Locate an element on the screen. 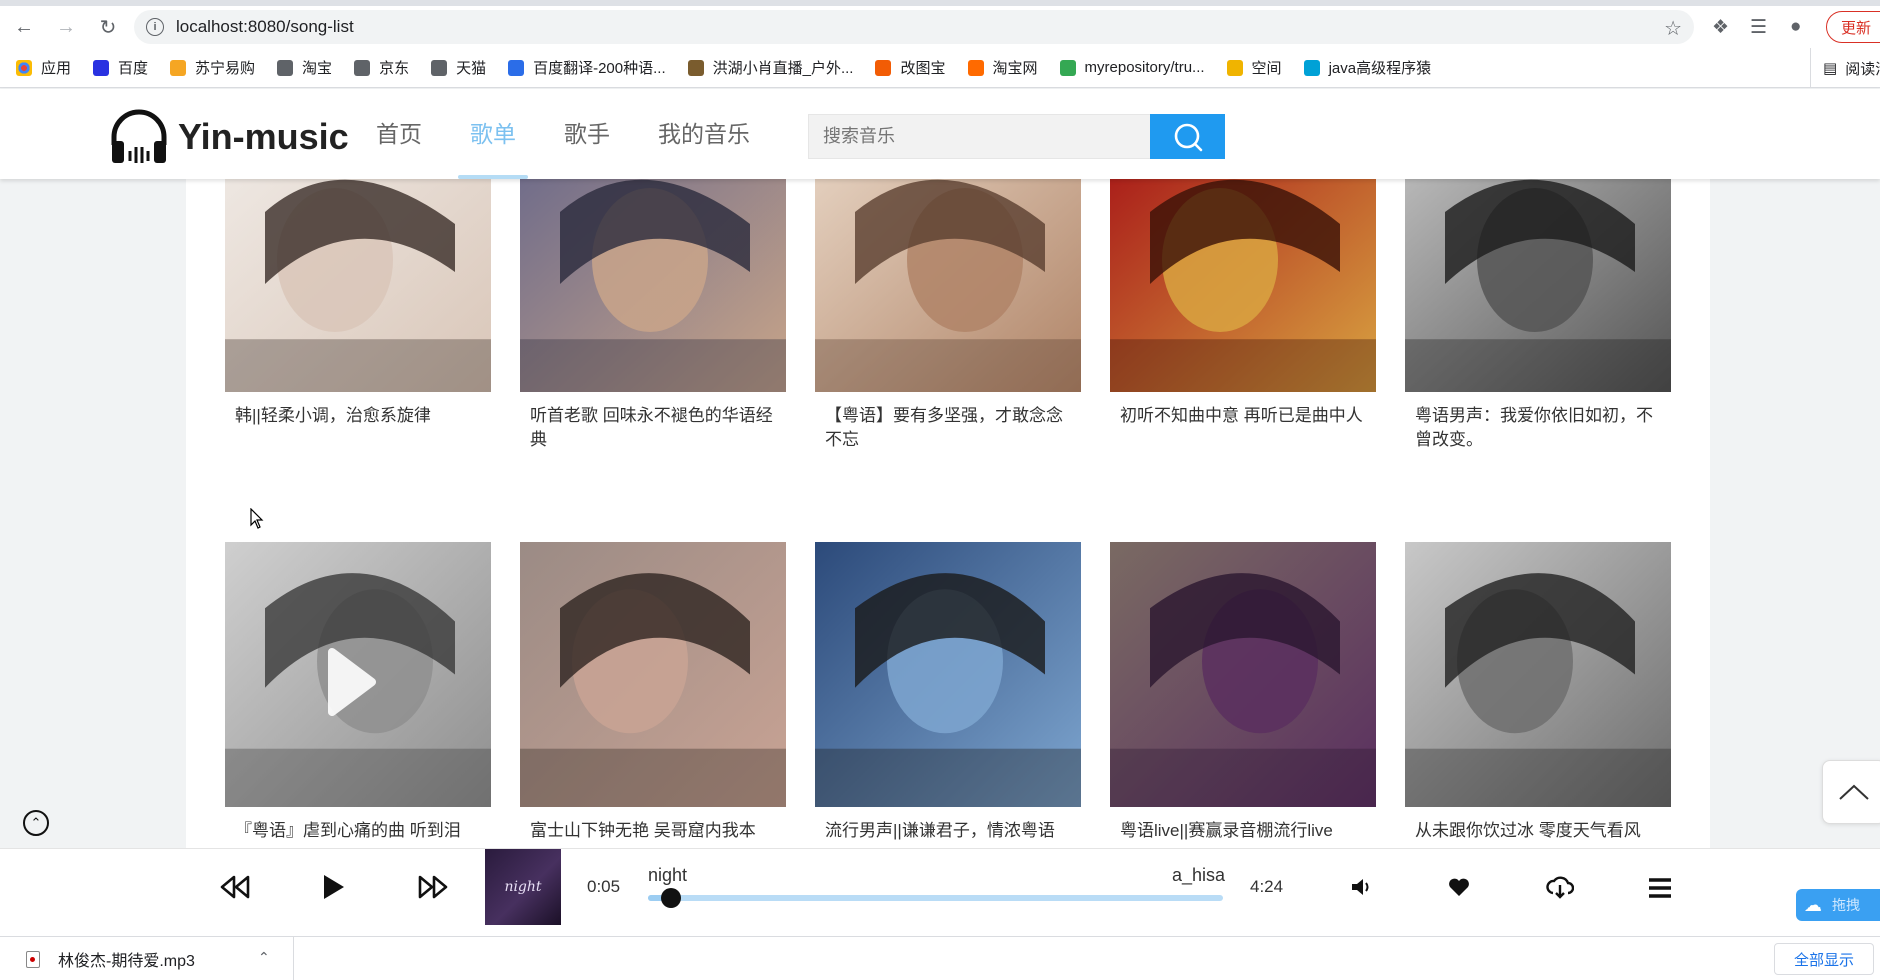  heart-icon is located at coordinates (1459, 887).